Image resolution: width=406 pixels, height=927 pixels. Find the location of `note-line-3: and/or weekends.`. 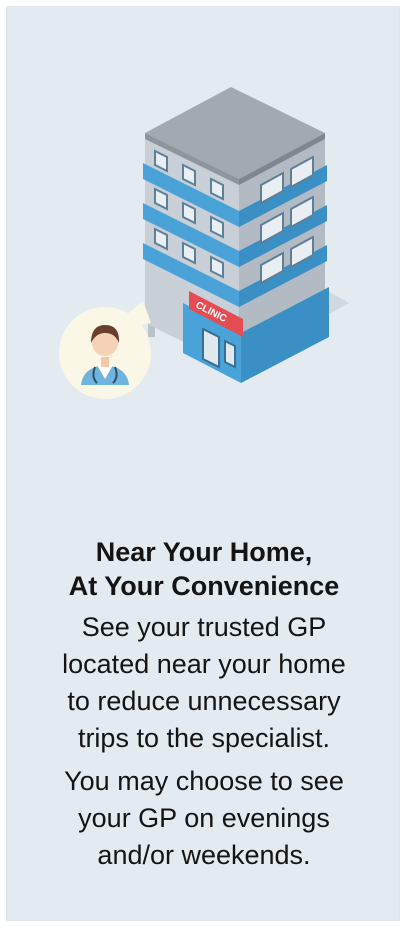

note-line-3: and/or weekends. is located at coordinates (204, 855).